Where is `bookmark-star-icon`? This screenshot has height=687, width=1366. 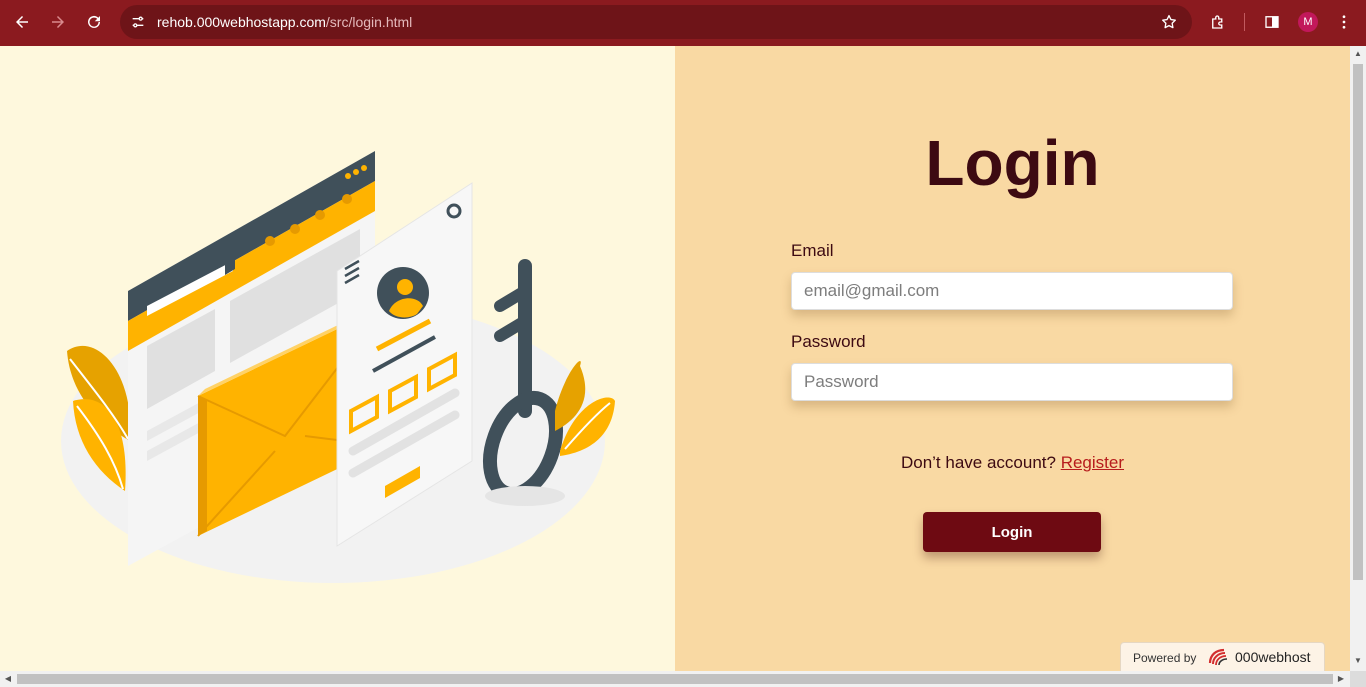 bookmark-star-icon is located at coordinates (1169, 22).